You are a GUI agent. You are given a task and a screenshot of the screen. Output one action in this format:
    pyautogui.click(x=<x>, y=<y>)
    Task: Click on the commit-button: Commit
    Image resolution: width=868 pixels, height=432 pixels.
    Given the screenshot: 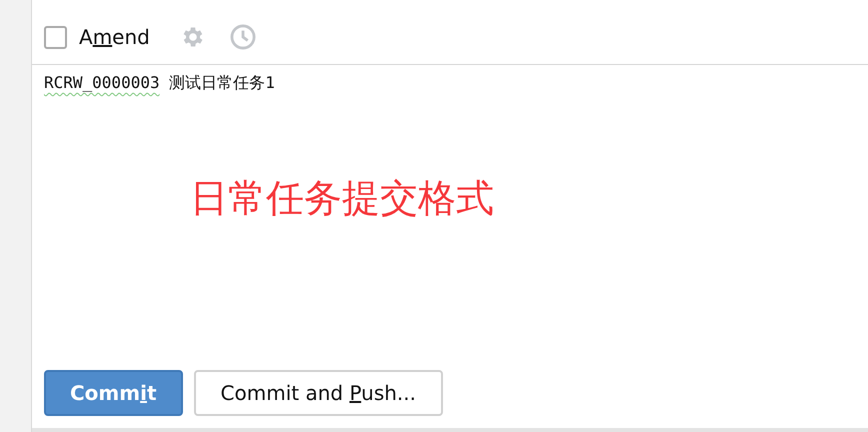 What is the action you would take?
    pyautogui.click(x=113, y=393)
    